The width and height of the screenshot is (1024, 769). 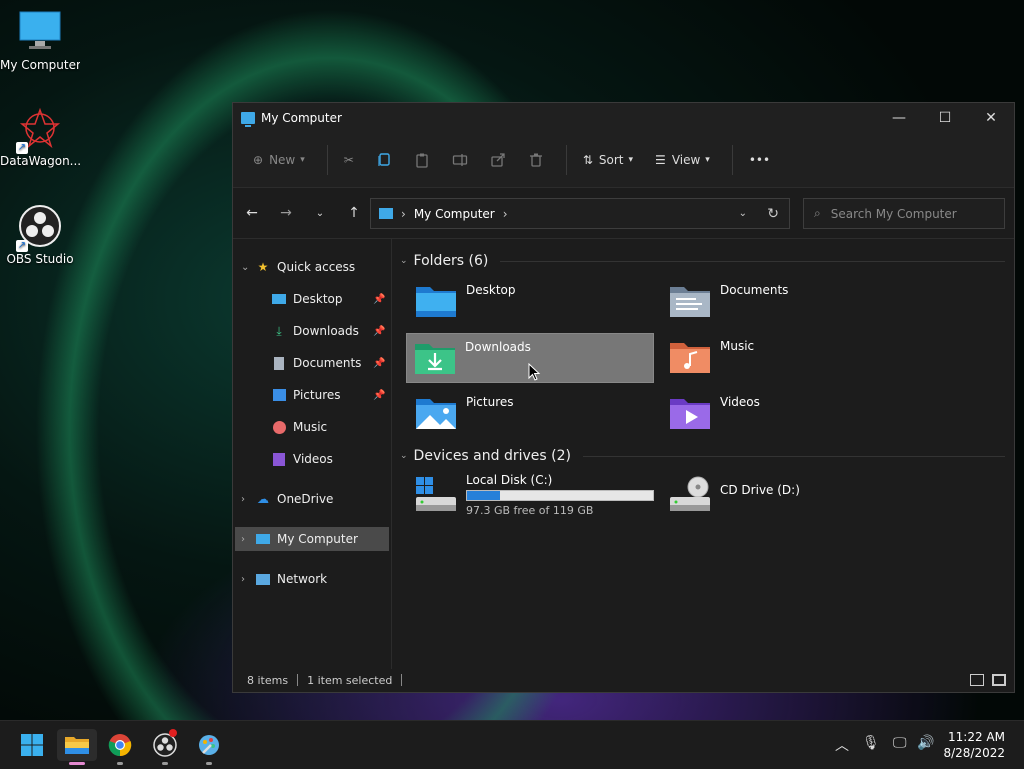 I want to click on search-box: ⌕ Search My Computer, so click(x=904, y=213).